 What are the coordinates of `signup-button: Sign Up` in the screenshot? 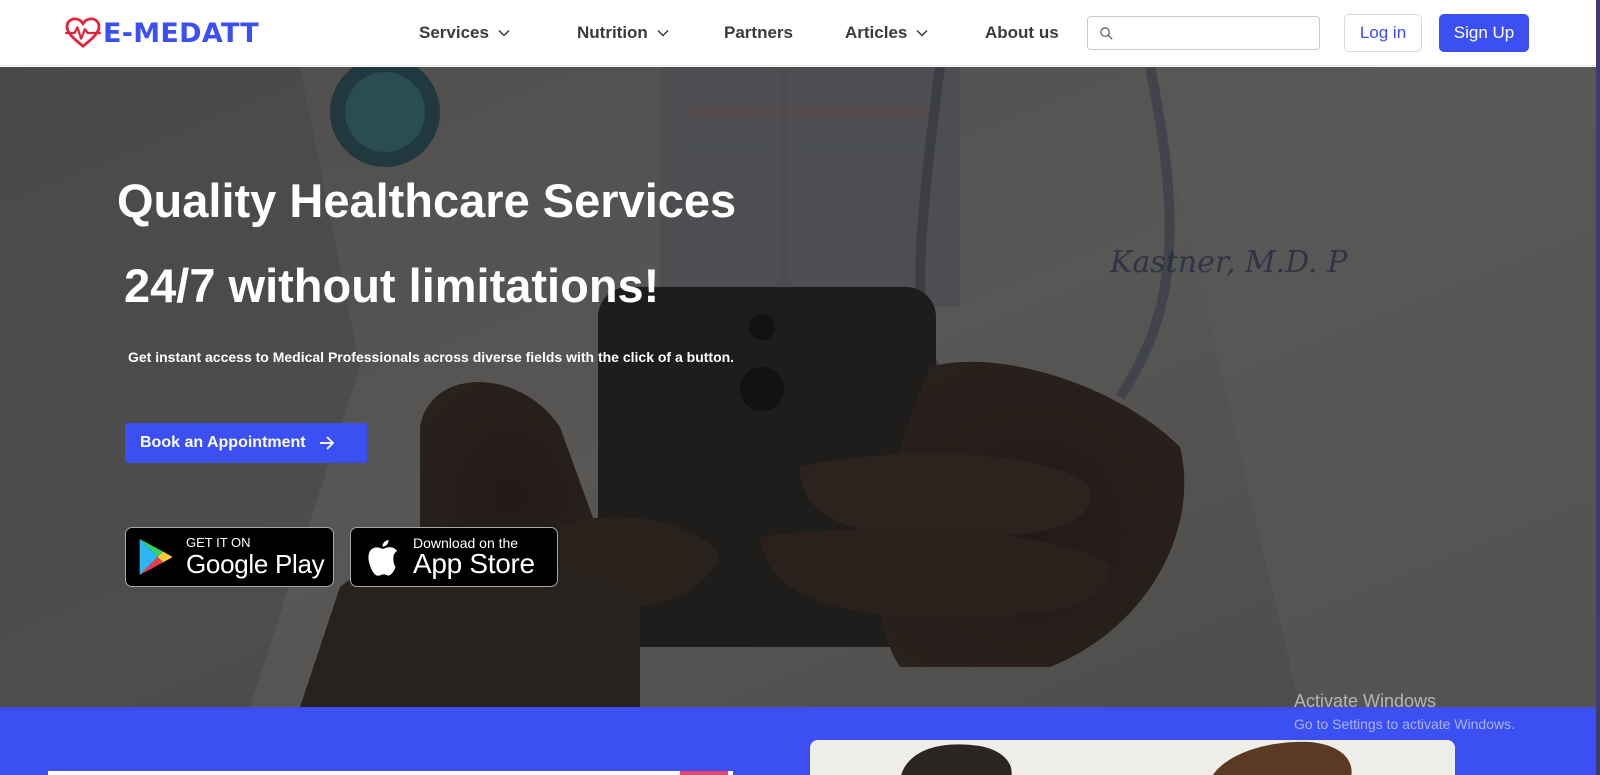 It's located at (1484, 33).